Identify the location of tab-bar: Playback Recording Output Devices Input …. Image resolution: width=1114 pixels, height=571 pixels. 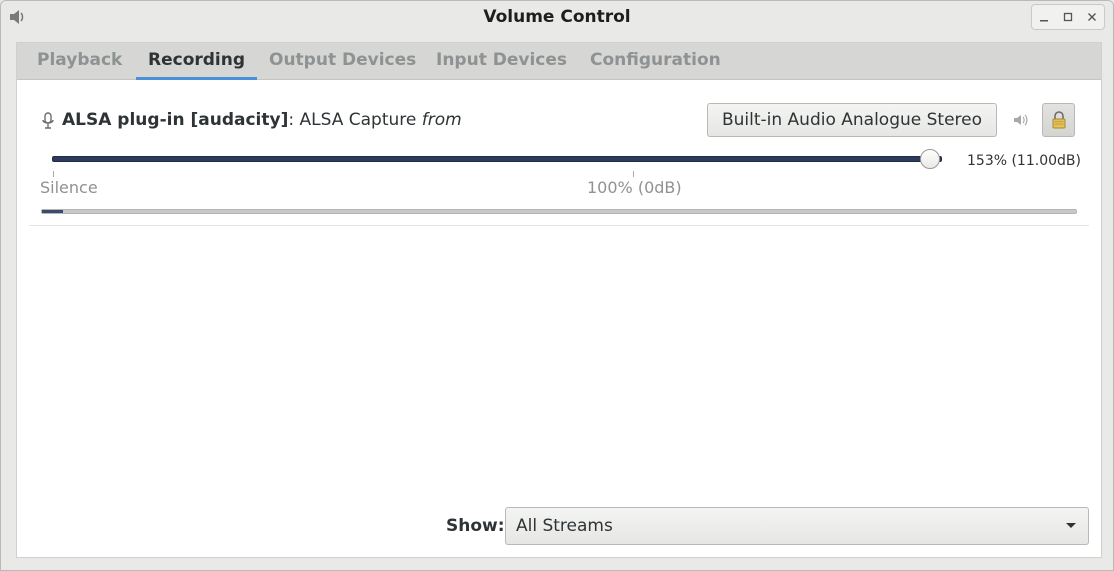
(559, 61).